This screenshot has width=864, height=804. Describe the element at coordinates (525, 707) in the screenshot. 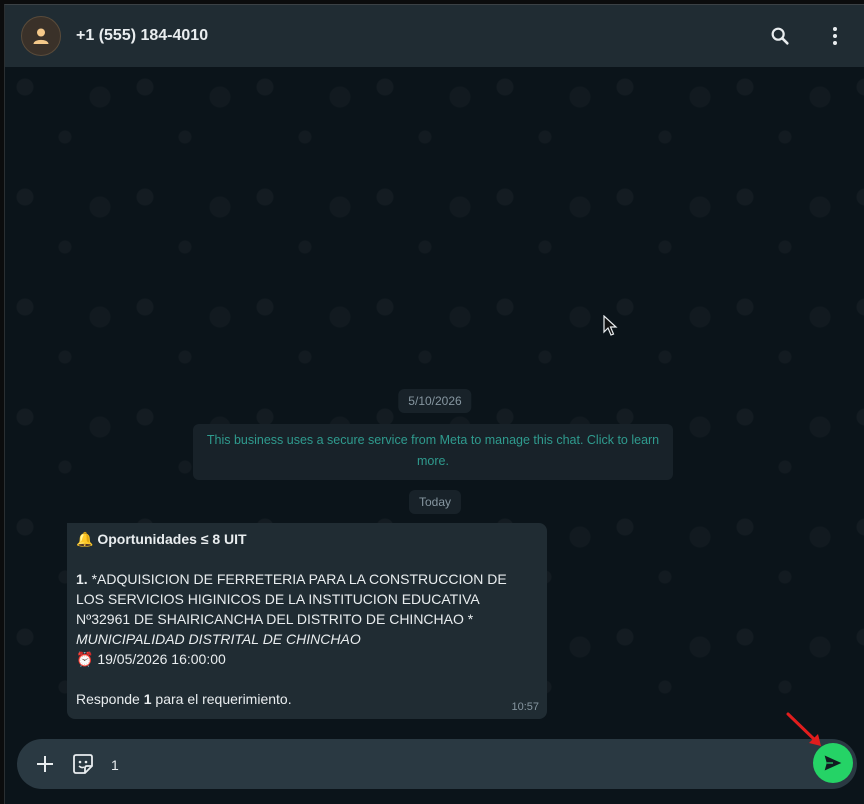

I see `message-time: 10:57` at that location.